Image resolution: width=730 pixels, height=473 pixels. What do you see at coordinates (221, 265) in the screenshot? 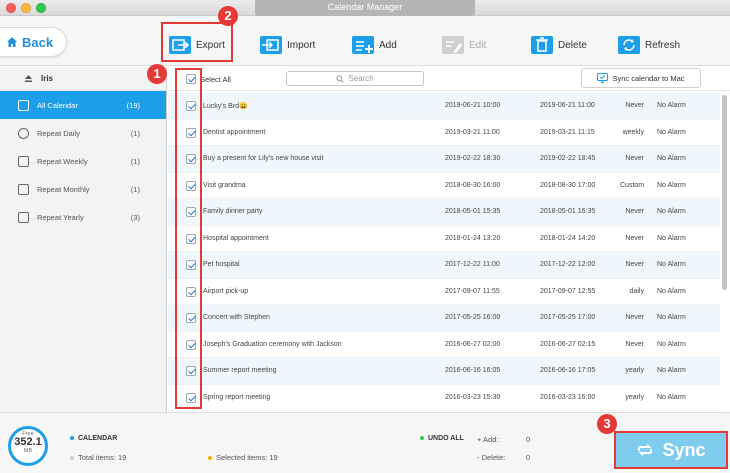
I see `event-name: Pet hospital` at bounding box center [221, 265].